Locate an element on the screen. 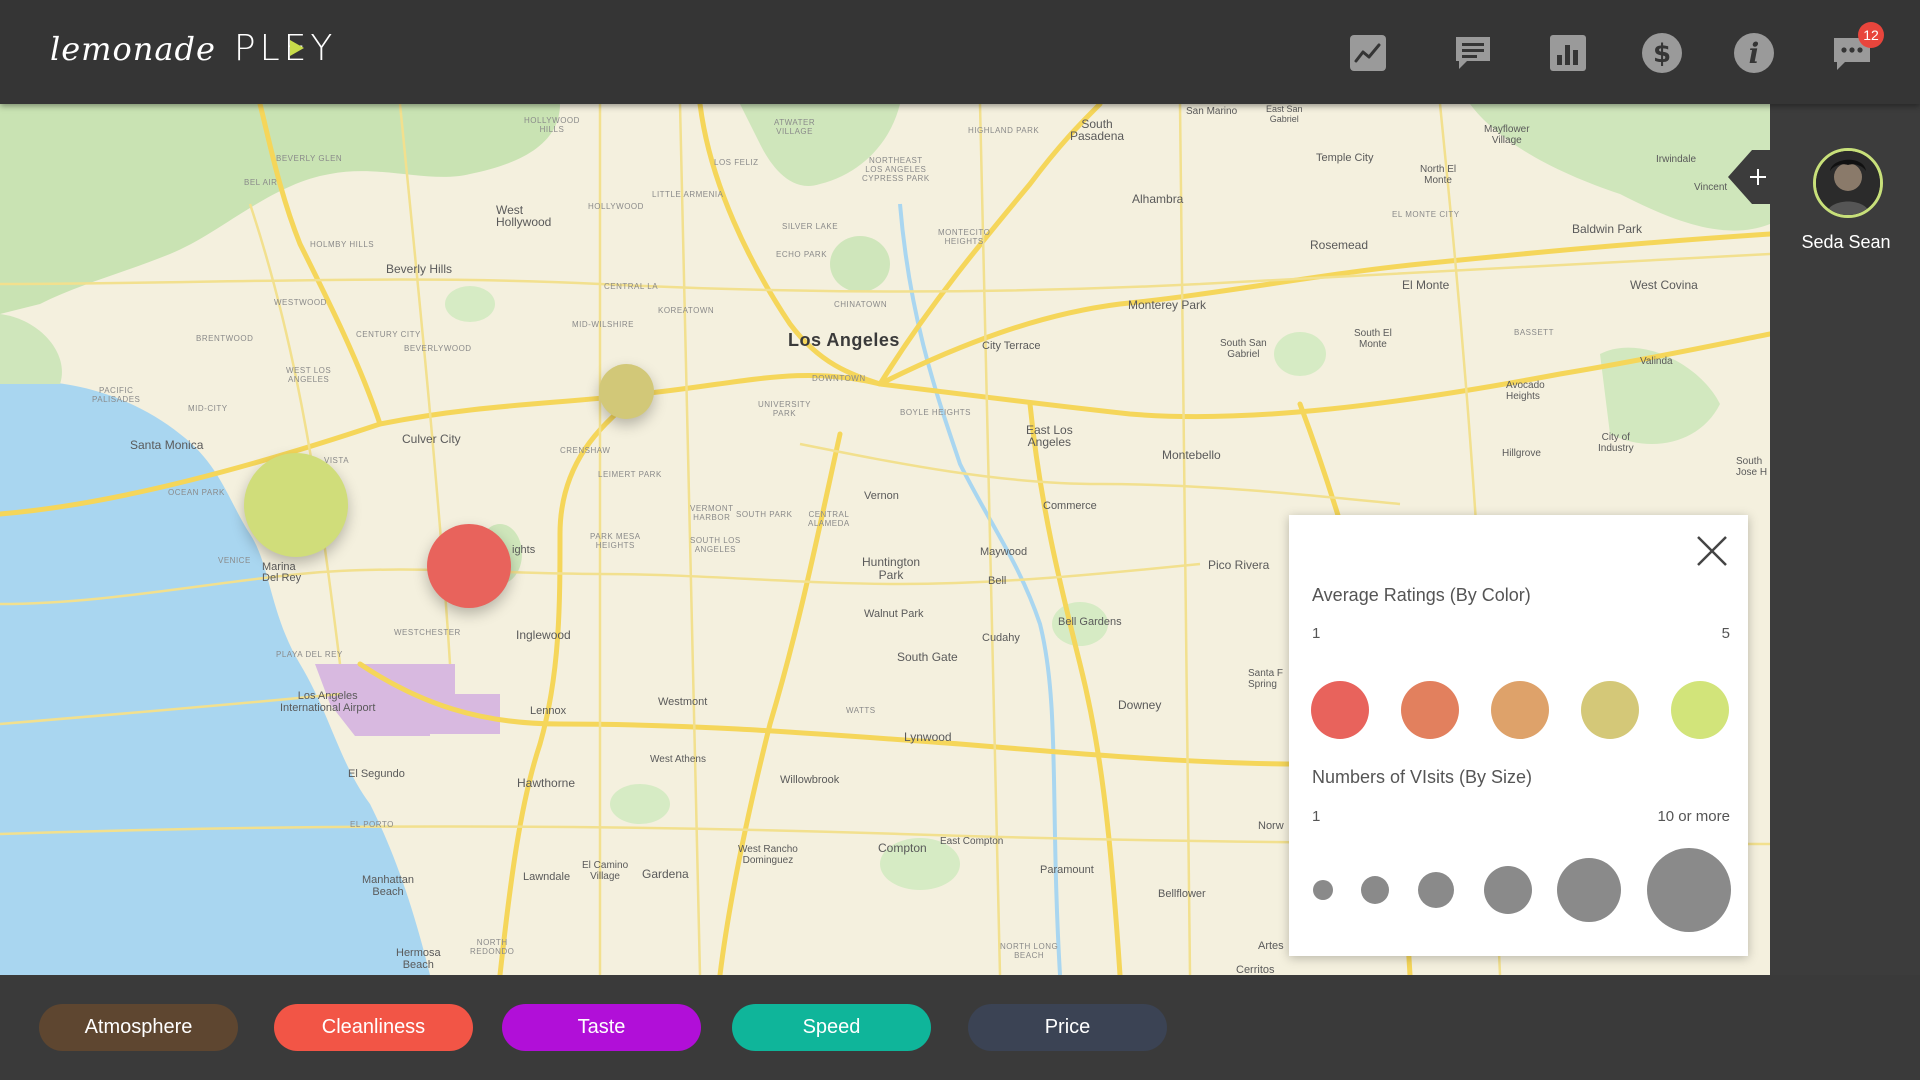 This screenshot has height=1080, width=1920. map-label: Compton is located at coordinates (902, 848).